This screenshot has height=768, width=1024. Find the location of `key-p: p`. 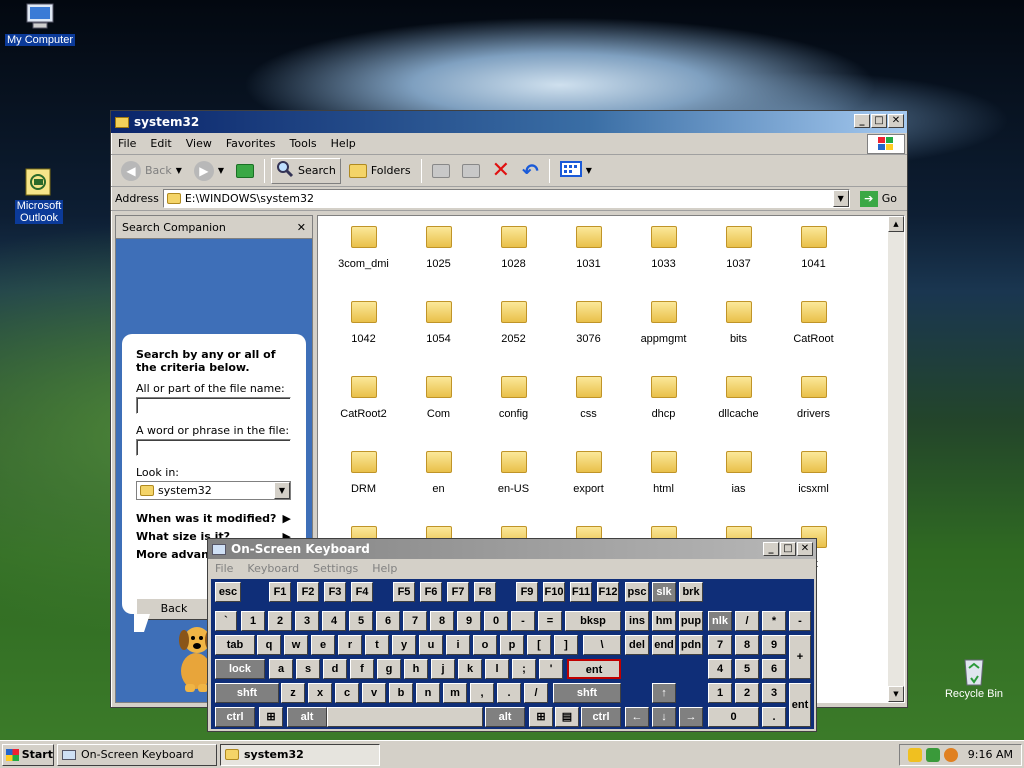

key-p: p is located at coordinates (512, 645).